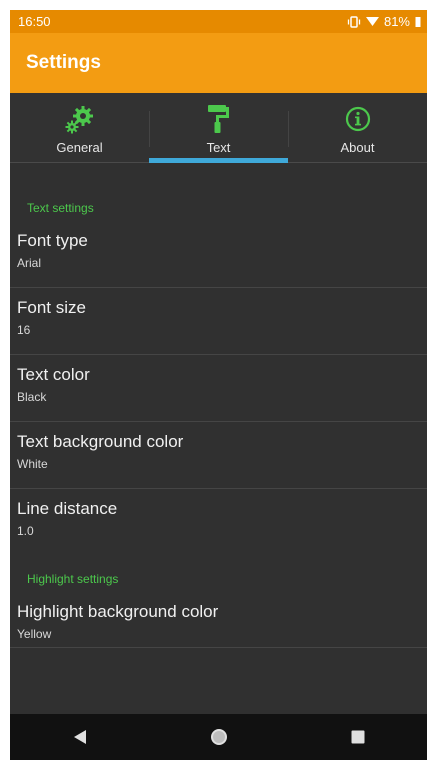 Image resolution: width=427 pixels, height=760 pixels. I want to click on pref-title: Text background color, so click(100, 441).